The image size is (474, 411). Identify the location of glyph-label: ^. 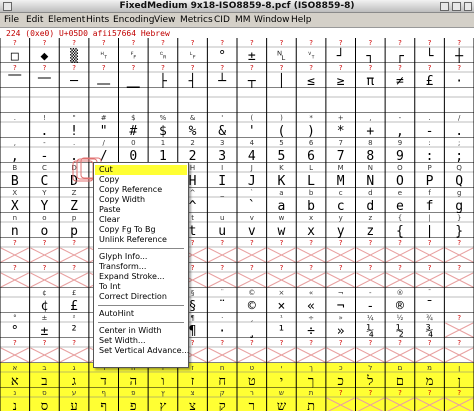
(193, 193).